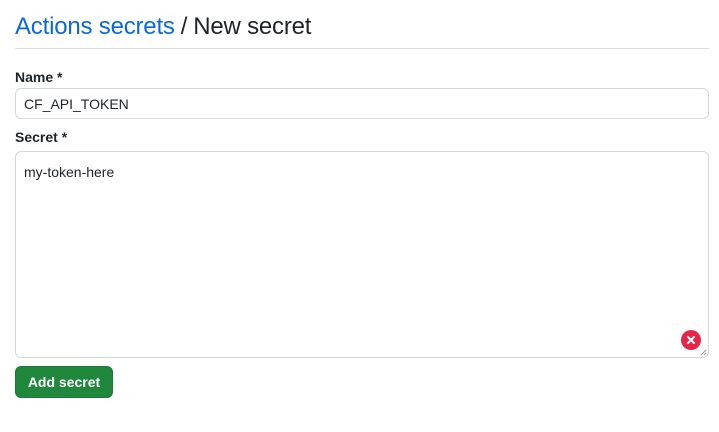 This screenshot has width=719, height=432. I want to click on breadcrumb-actions-secrets-link: Actions secrets, so click(95, 27).